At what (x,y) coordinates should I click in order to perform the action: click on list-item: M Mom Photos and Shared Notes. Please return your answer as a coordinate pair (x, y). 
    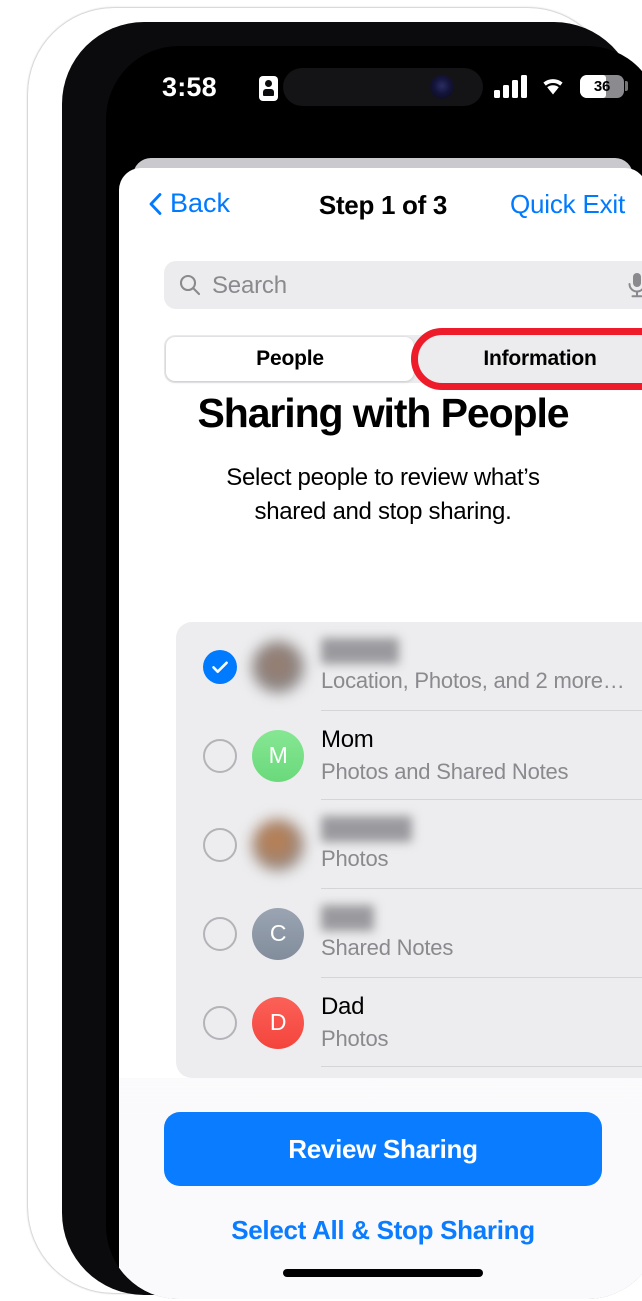
    Looking at the image, I should click on (409, 755).